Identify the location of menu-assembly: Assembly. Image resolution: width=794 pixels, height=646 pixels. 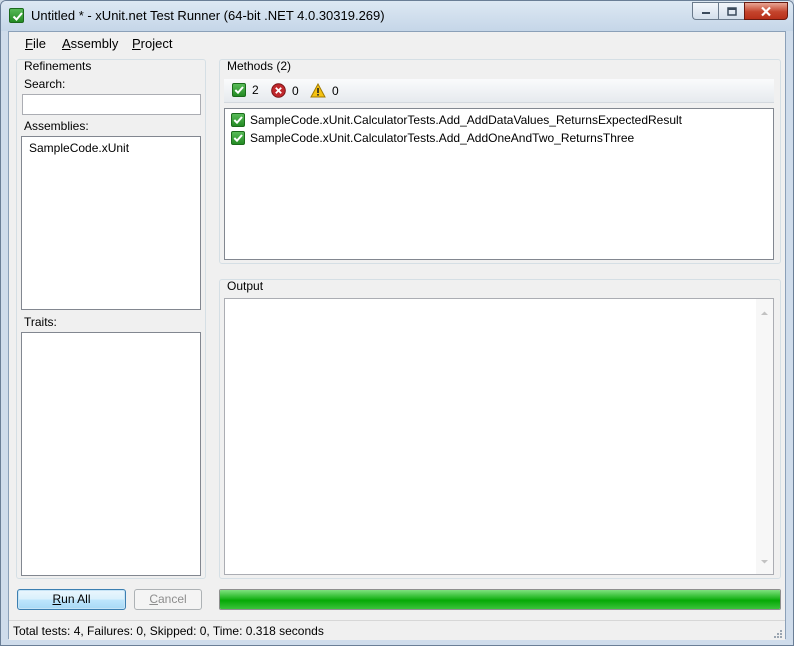
(90, 43).